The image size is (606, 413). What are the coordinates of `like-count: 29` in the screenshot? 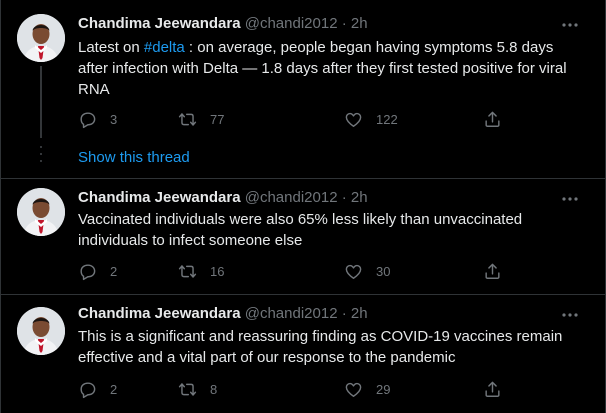 It's located at (383, 389).